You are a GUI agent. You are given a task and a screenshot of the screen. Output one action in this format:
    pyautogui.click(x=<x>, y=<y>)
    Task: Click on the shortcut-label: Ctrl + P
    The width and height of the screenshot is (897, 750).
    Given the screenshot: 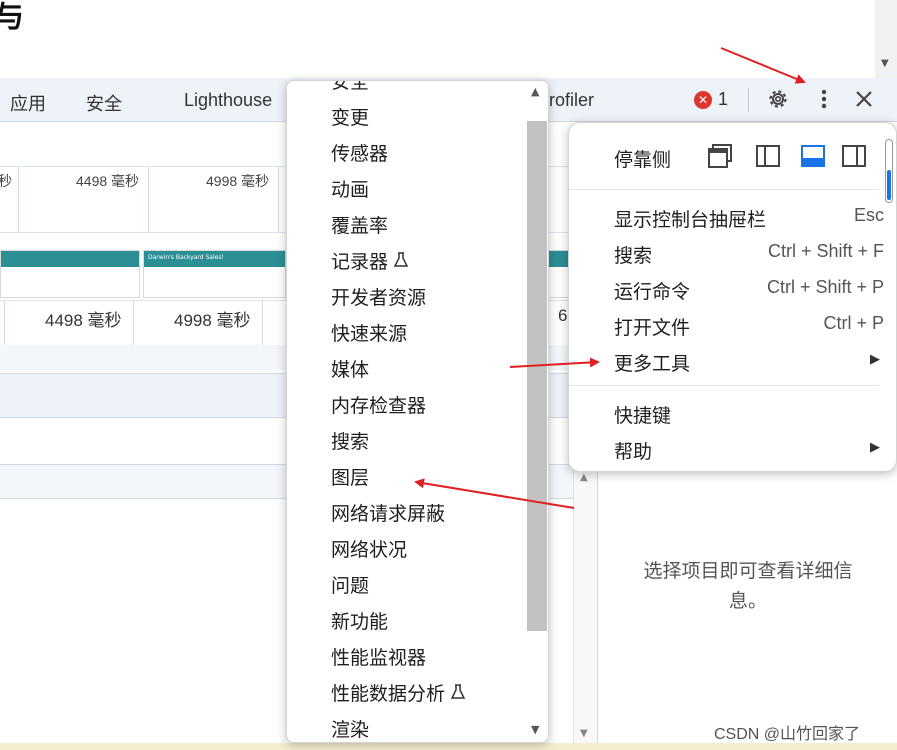 What is the action you would take?
    pyautogui.click(x=853, y=323)
    